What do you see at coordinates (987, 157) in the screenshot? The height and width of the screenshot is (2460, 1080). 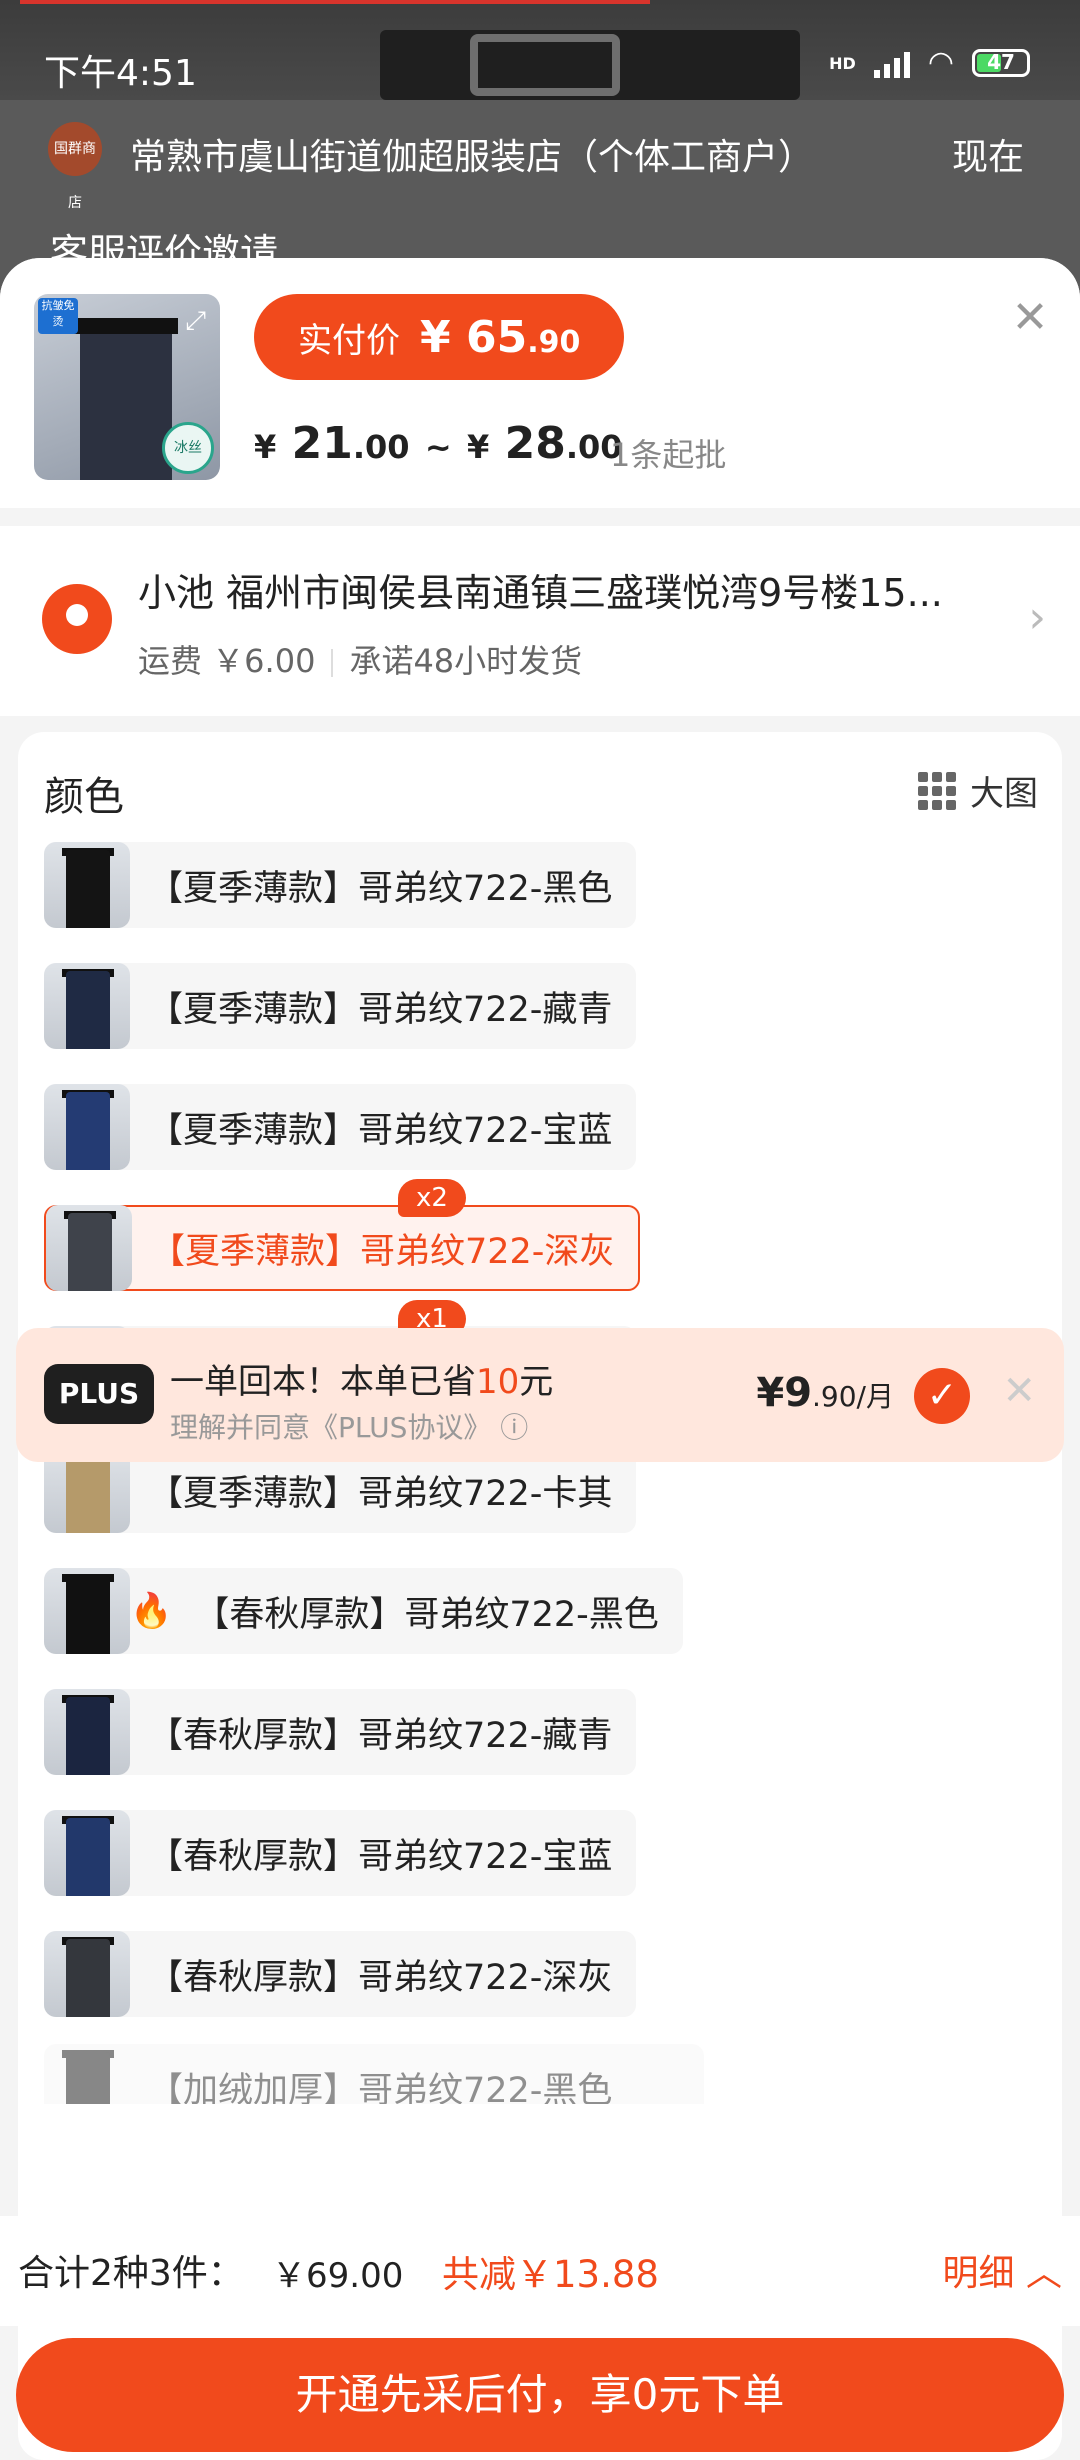 I see `message-time: 现在` at bounding box center [987, 157].